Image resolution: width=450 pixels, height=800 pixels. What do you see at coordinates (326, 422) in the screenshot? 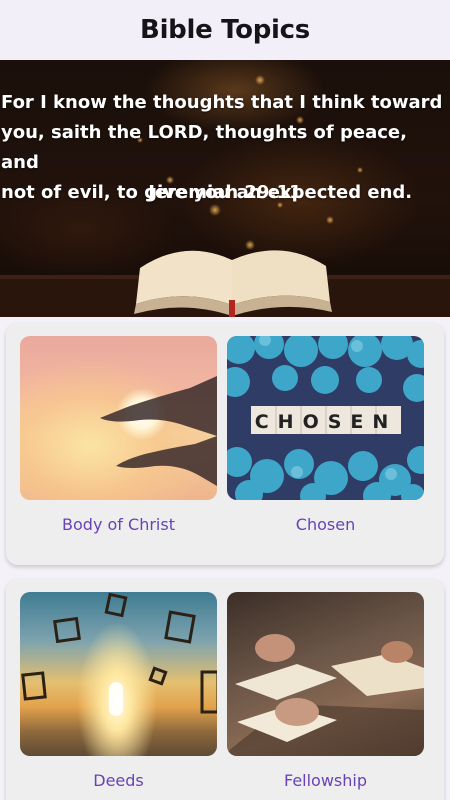
I see `chosen-image-text: CHOSEN` at bounding box center [326, 422].